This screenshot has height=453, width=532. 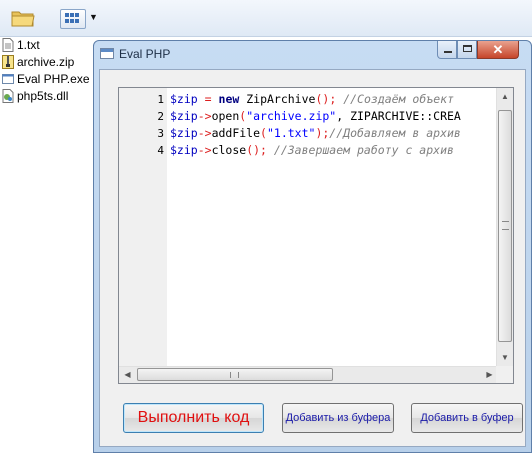 I want to click on maximize-button, so click(x=467, y=50).